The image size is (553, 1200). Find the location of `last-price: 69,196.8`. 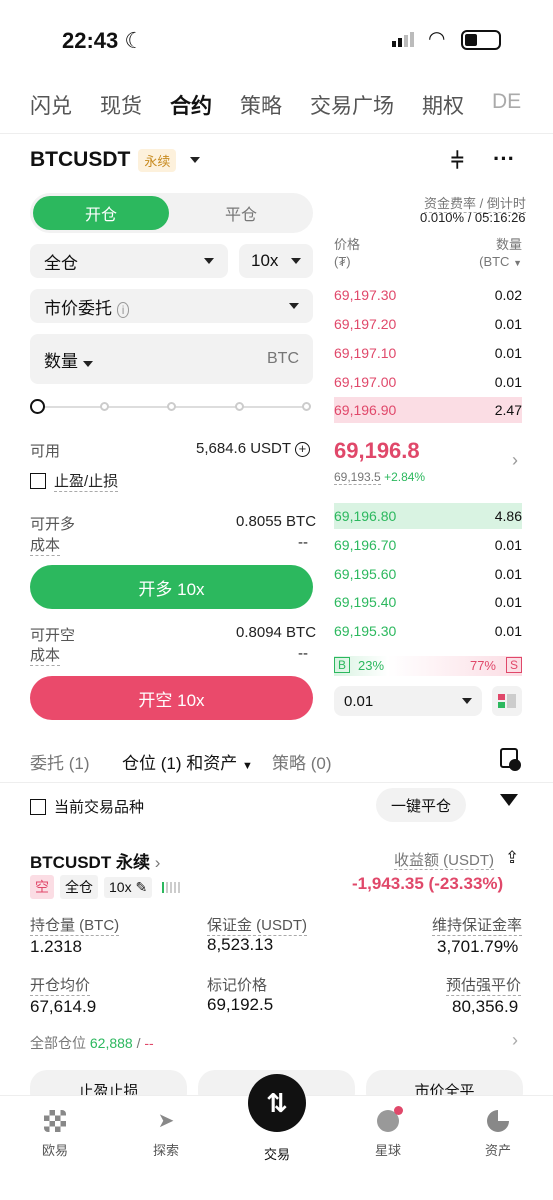

last-price: 69,196.8 is located at coordinates (377, 450).